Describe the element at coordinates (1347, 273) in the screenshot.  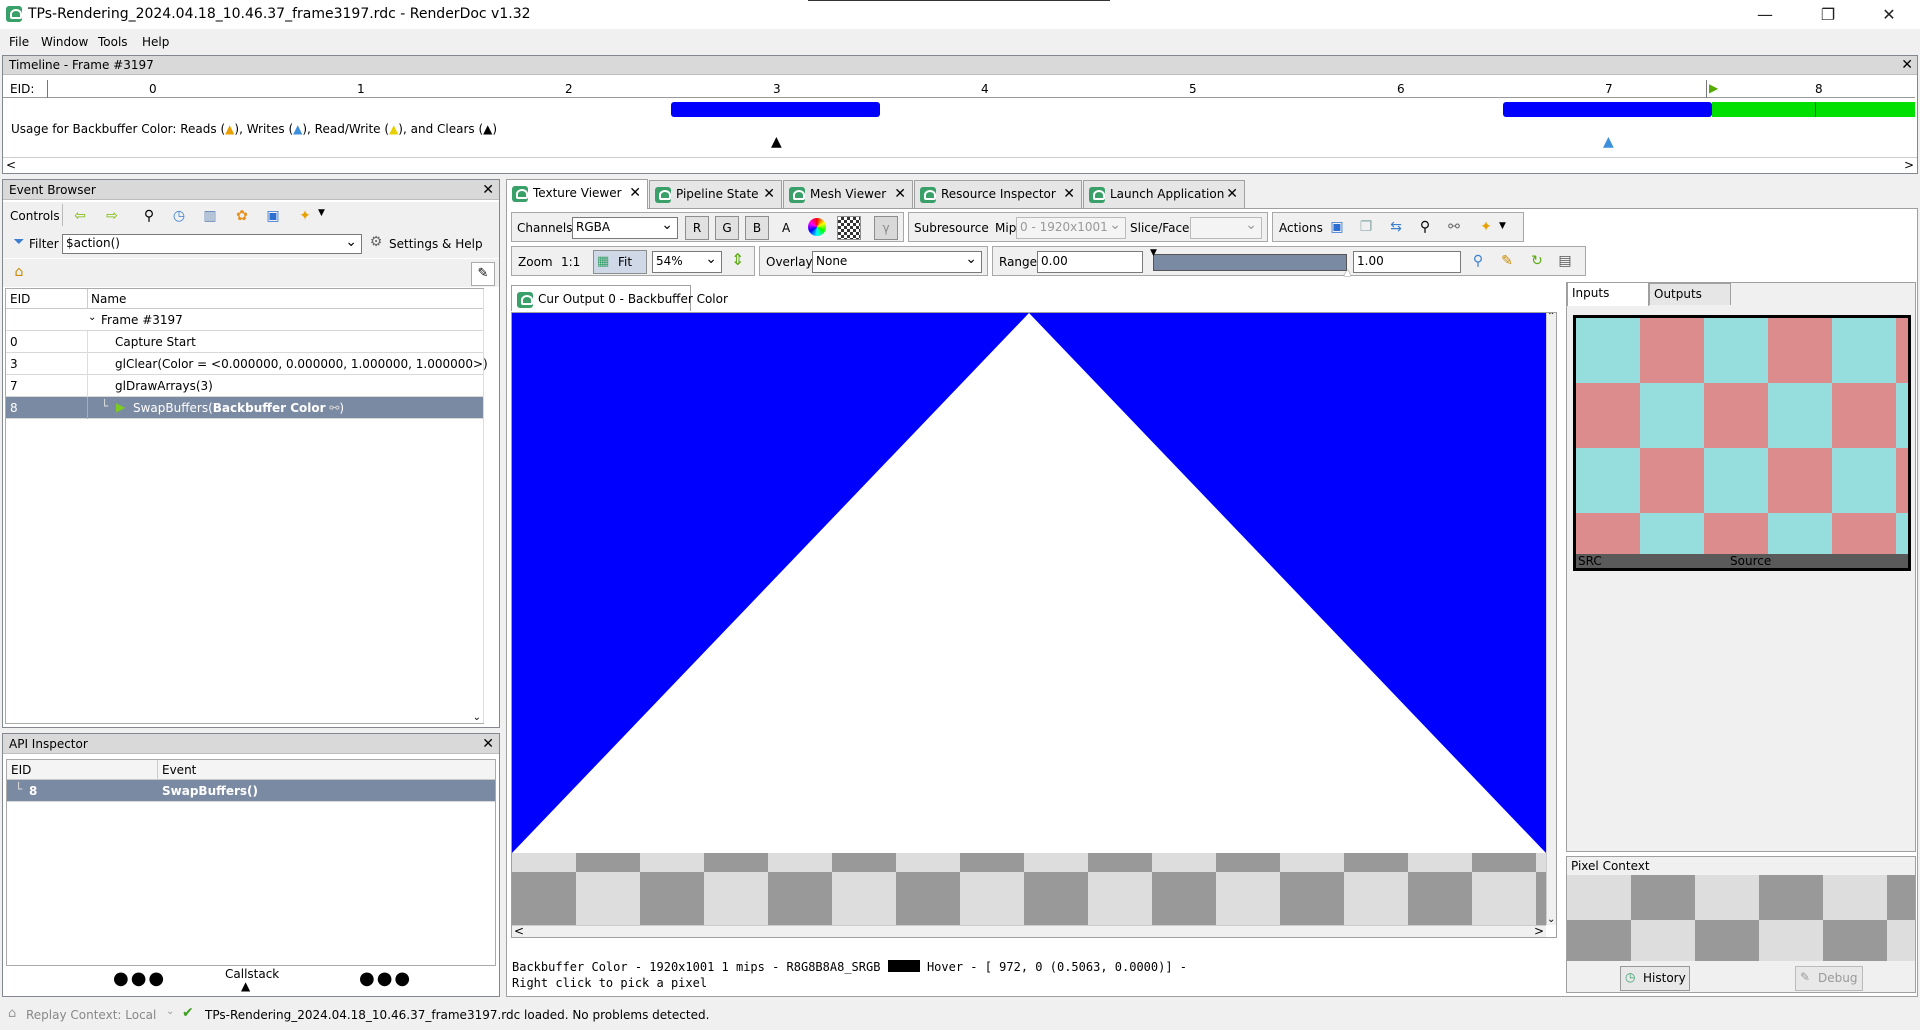
I see `range-max-handle-icon: ▲` at that location.